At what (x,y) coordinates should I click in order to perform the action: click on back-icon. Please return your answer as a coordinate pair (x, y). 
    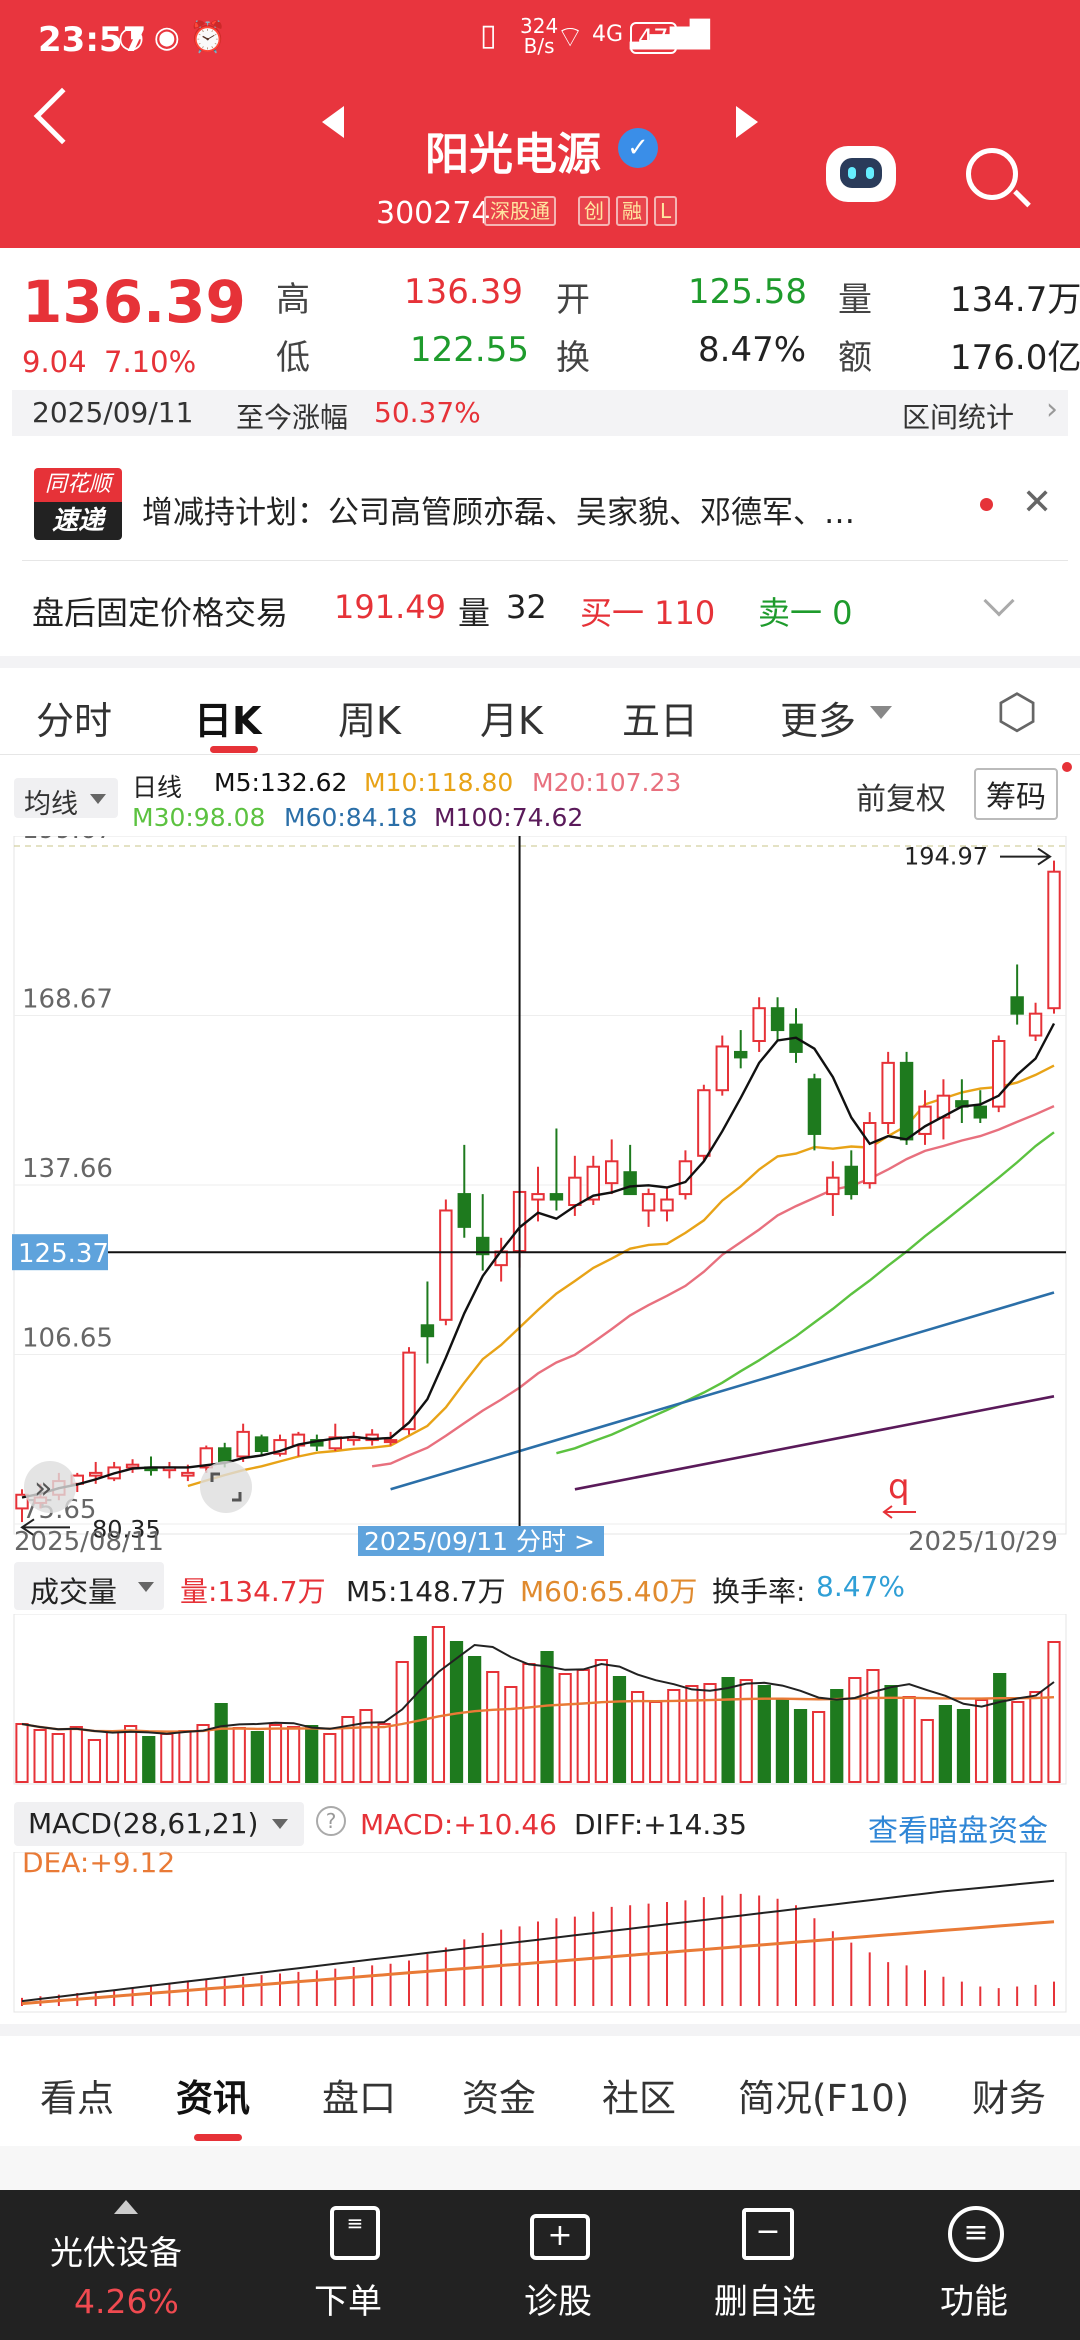
    Looking at the image, I should click on (62, 116).